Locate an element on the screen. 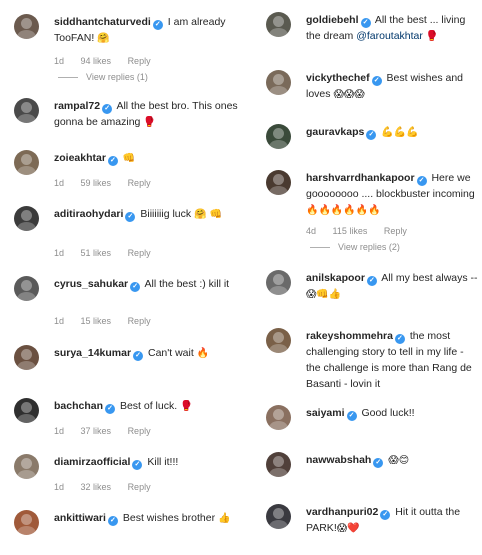 This screenshot has height=555, width=482. comment-emoji: 🤗 👊 is located at coordinates (208, 214).